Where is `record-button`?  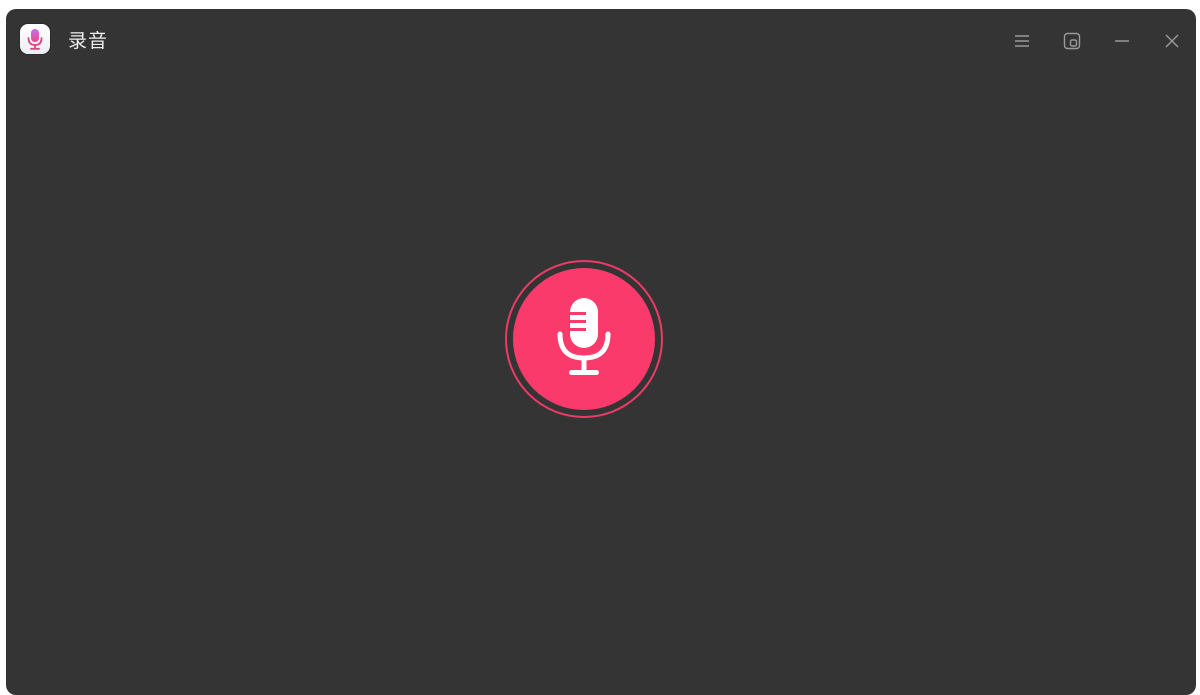
record-button is located at coordinates (584, 339).